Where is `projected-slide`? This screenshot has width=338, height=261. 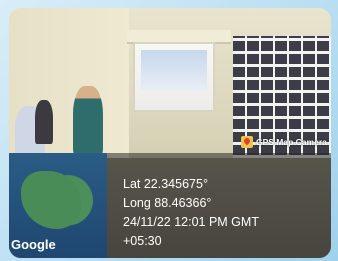
projected-slide is located at coordinates (174, 70).